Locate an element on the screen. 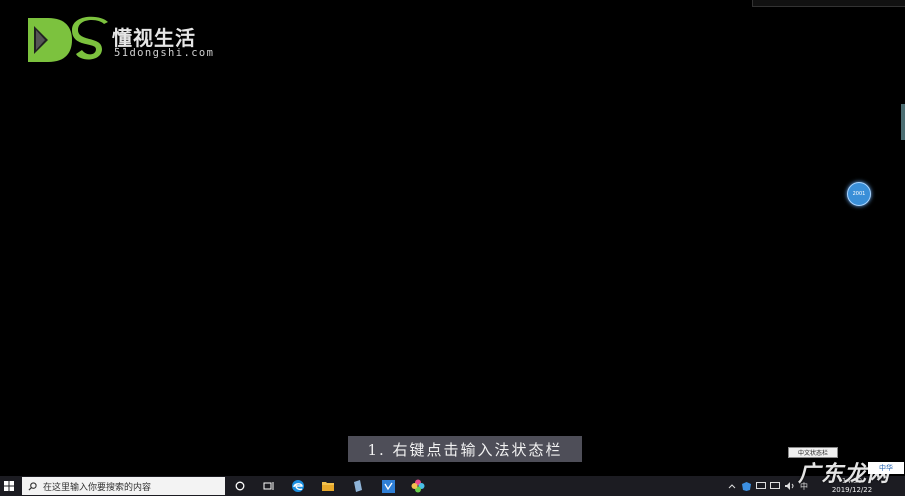 The width and height of the screenshot is (905, 496). file-explorer-button is located at coordinates (328, 486).